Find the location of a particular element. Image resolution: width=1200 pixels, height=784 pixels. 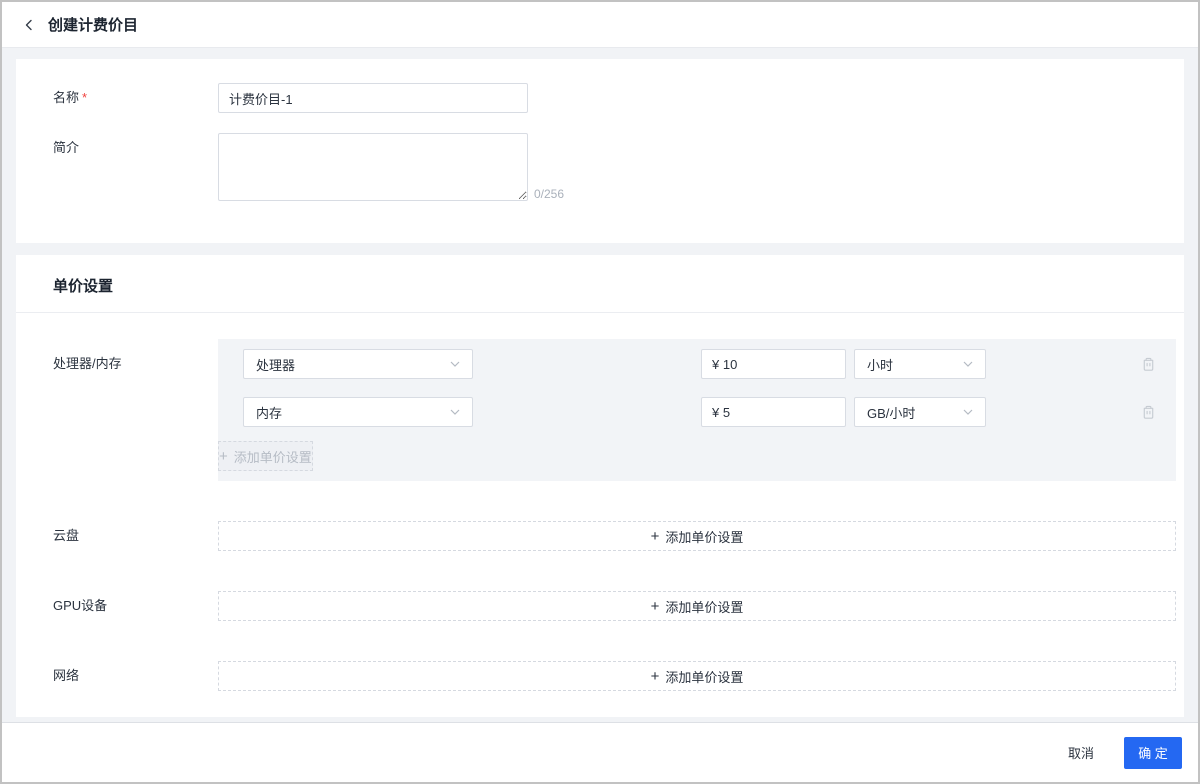

confirm-button: 确 定 is located at coordinates (1153, 752).